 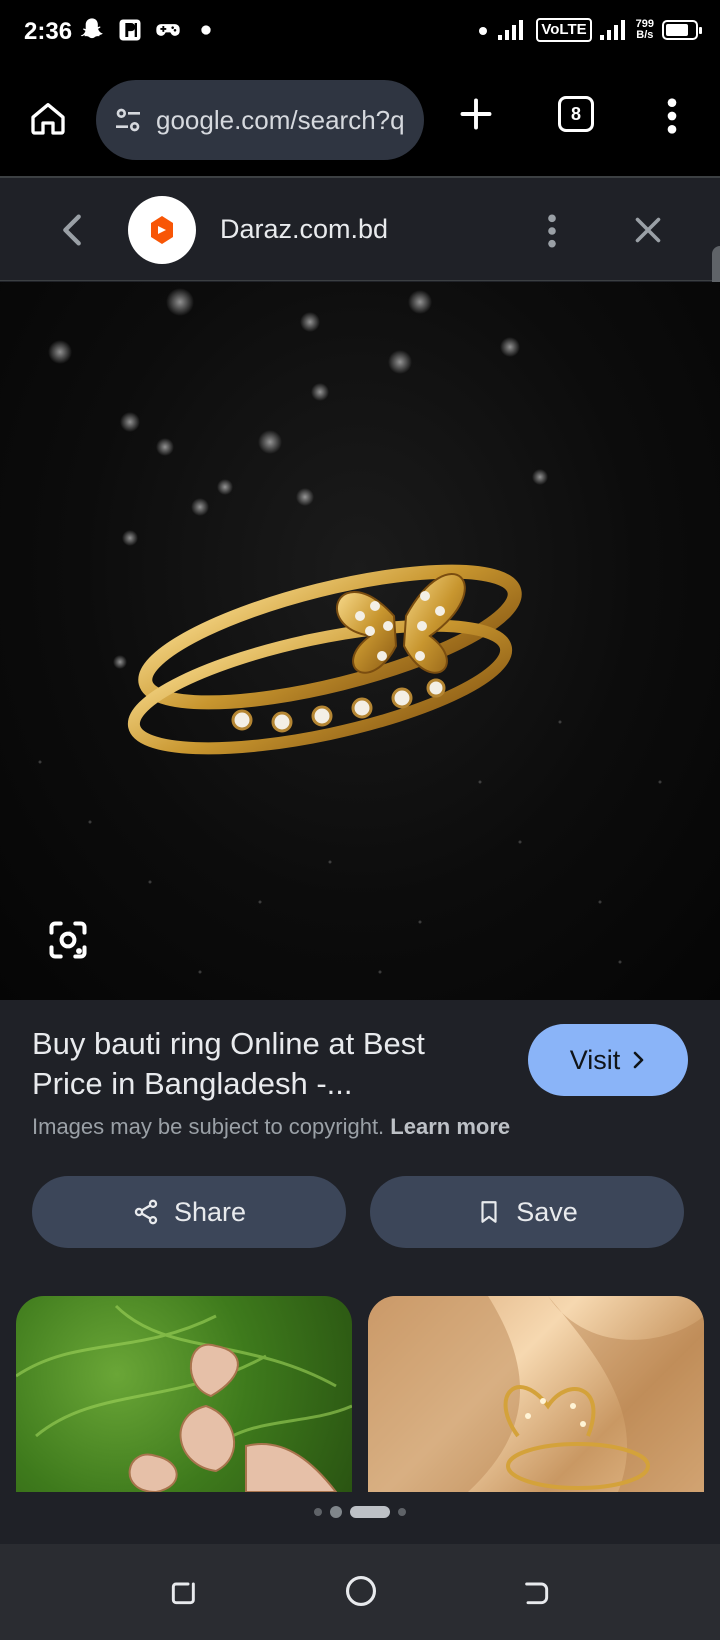 I want to click on status-left-icons, so click(x=149, y=30).